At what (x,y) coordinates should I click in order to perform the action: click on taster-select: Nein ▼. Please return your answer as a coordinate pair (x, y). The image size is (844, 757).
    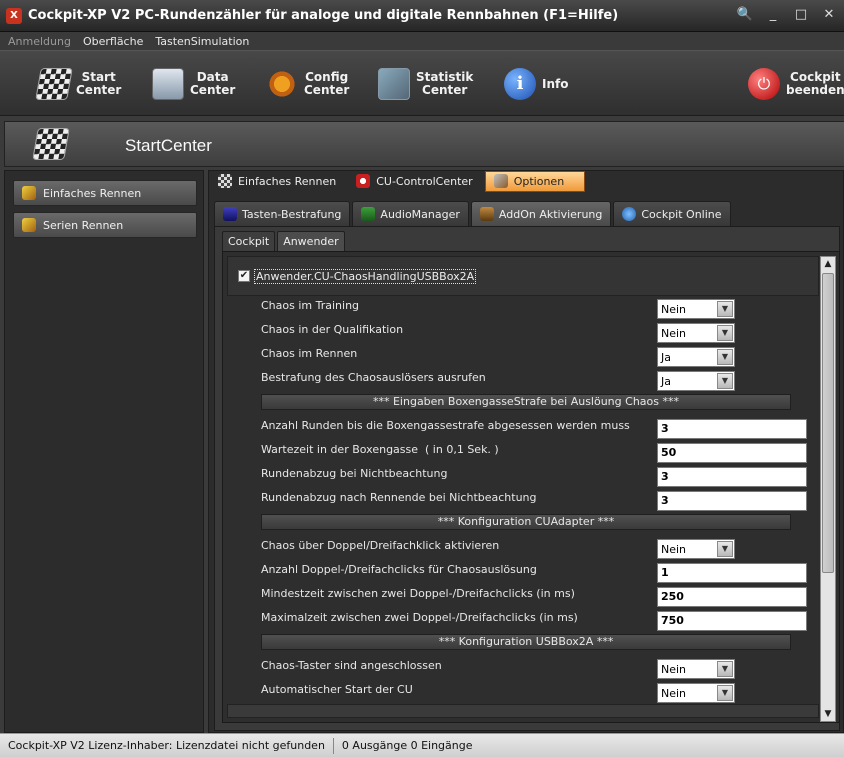
    Looking at the image, I should click on (696, 669).